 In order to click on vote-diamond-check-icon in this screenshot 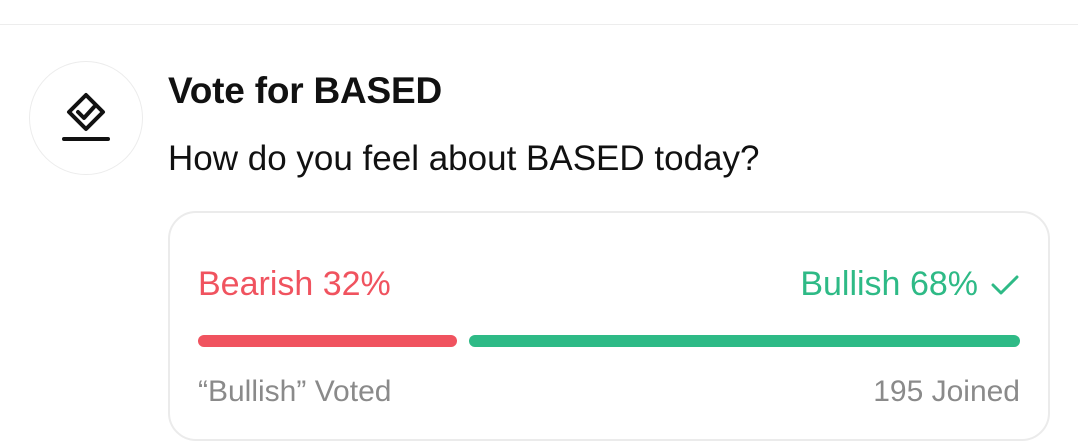, I will do `click(86, 118)`.